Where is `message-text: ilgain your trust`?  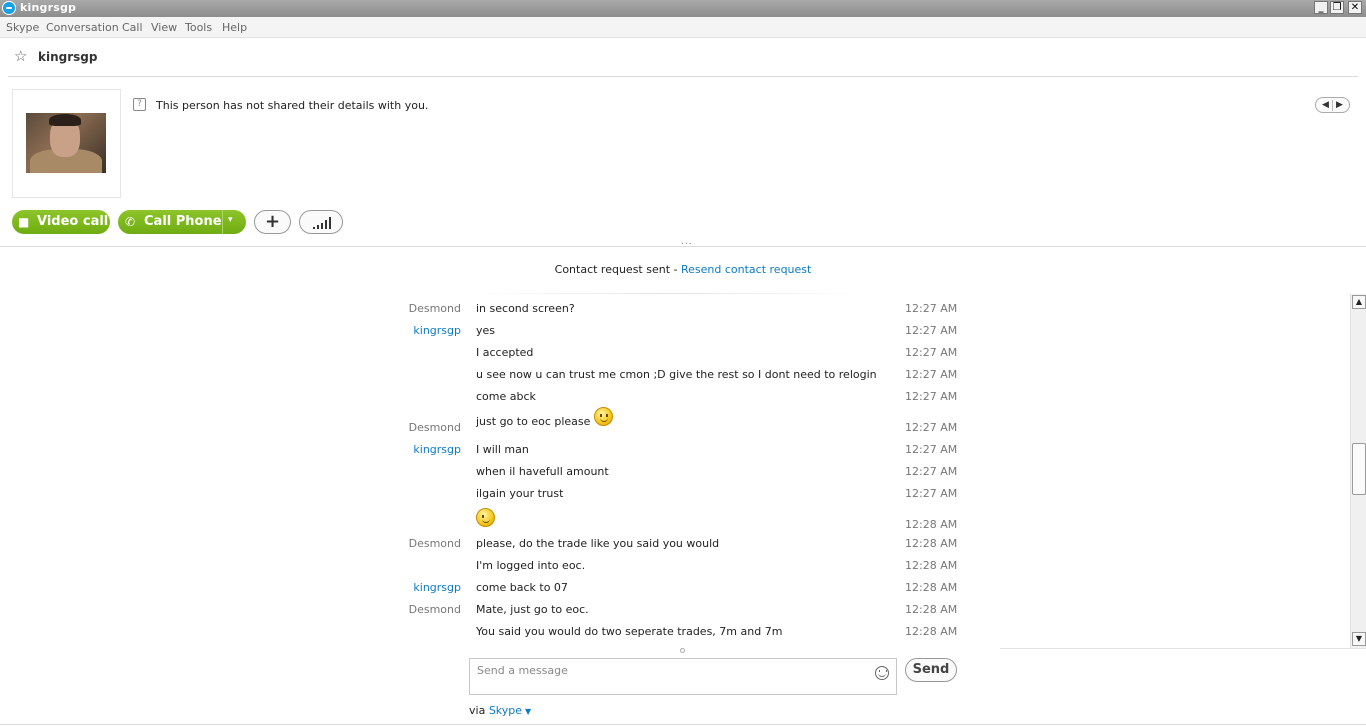 message-text: ilgain your trust is located at coordinates (520, 493).